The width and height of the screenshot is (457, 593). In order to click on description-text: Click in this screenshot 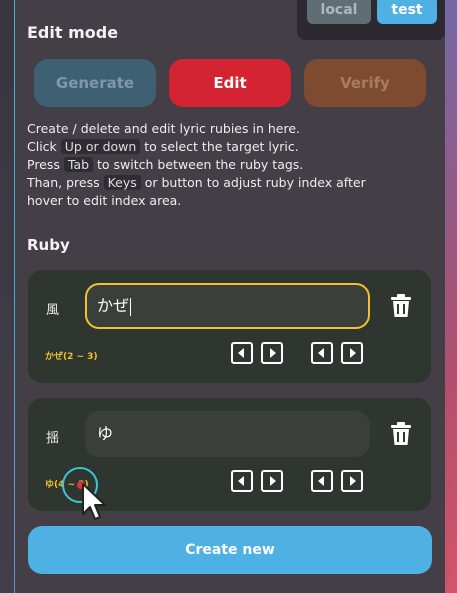, I will do `click(44, 146)`.